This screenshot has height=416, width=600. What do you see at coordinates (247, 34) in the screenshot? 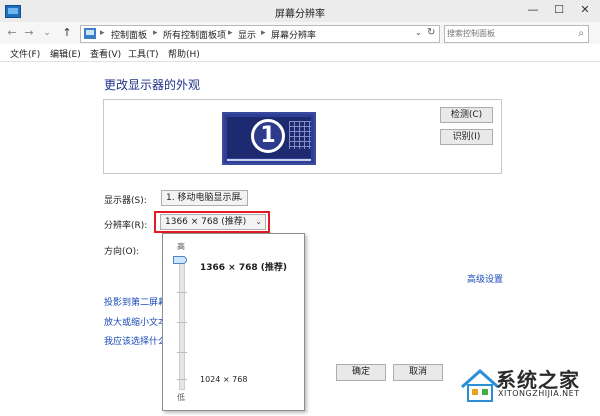
I see `breadcrumb-display: 显示` at bounding box center [247, 34].